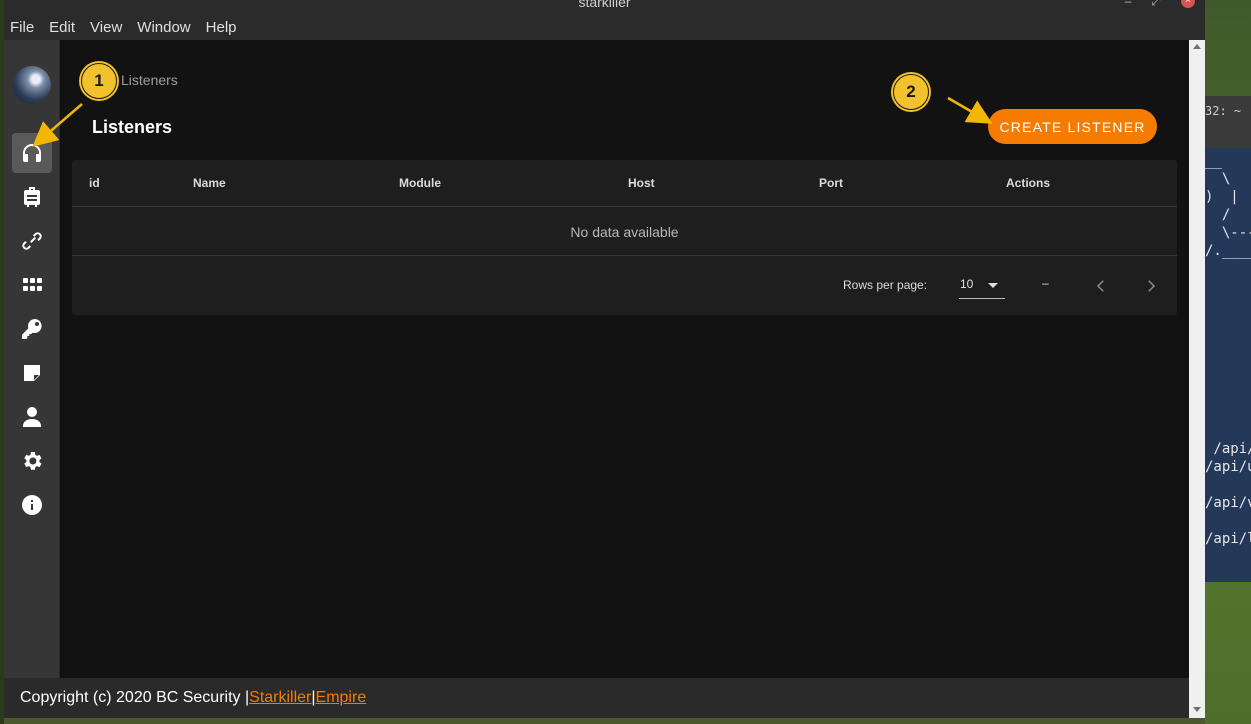  Describe the element at coordinates (209, 183) in the screenshot. I see `column-header-name: Name` at that location.